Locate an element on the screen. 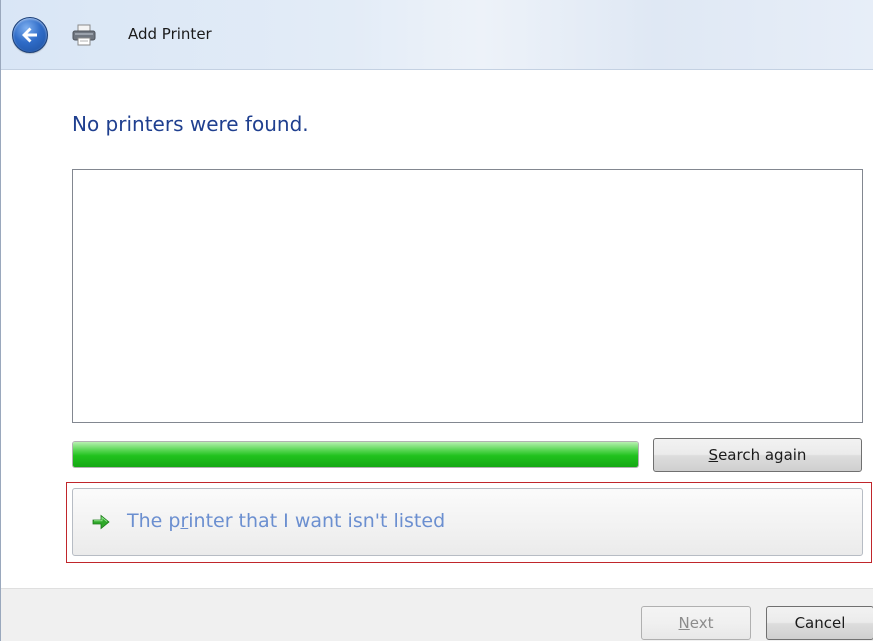  search-again-mnemonic: S is located at coordinates (713, 455).